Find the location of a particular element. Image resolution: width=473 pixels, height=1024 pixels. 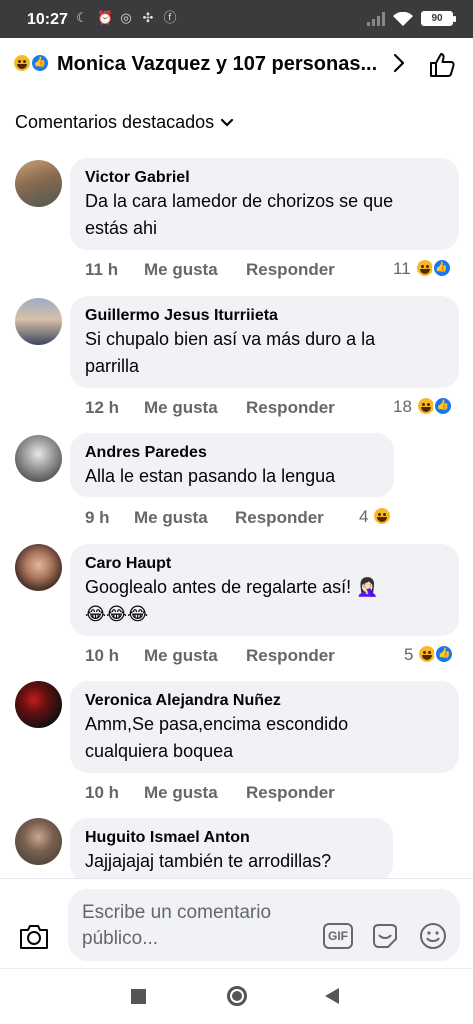

wifi-icon is located at coordinates (403, 18).